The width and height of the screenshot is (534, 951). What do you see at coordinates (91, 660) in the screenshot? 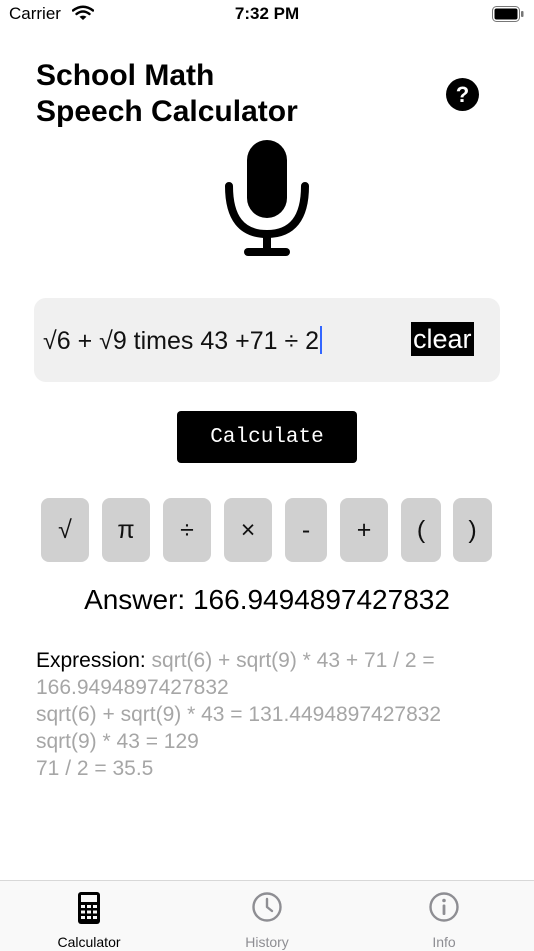
I see `expression-label: Expression:` at bounding box center [91, 660].